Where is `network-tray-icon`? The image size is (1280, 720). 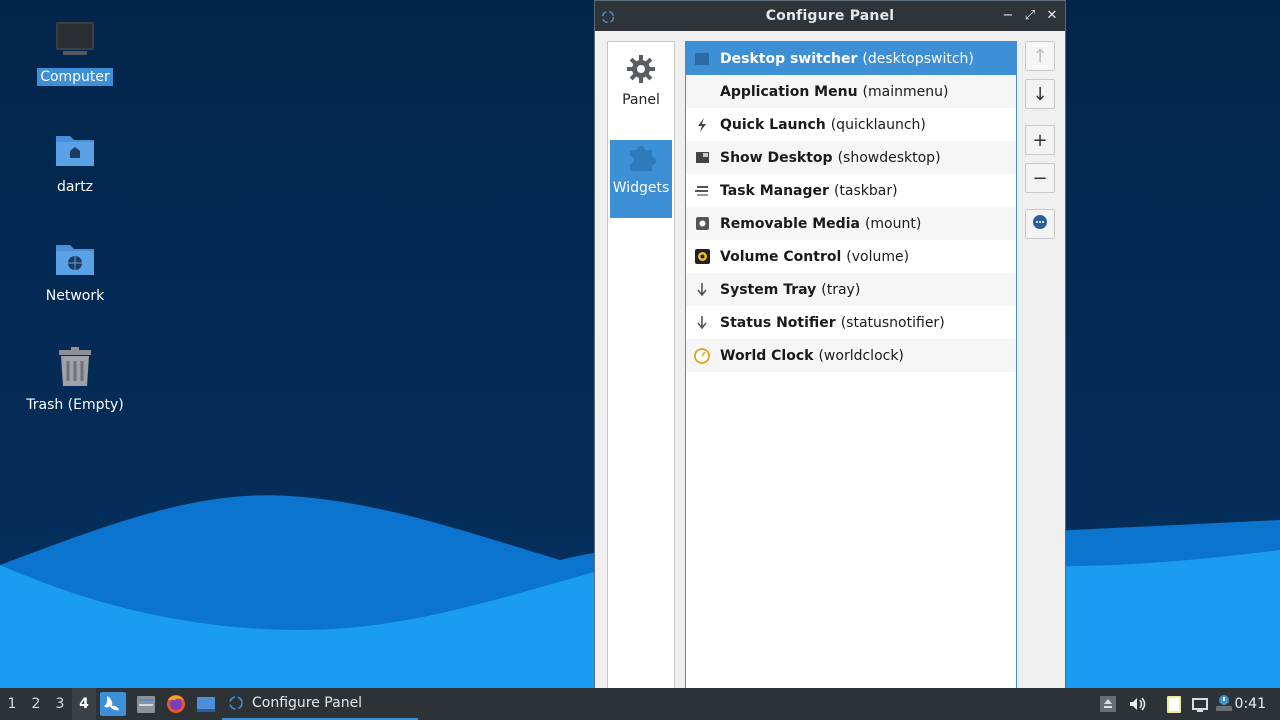
network-tray-icon is located at coordinates (1200, 704).